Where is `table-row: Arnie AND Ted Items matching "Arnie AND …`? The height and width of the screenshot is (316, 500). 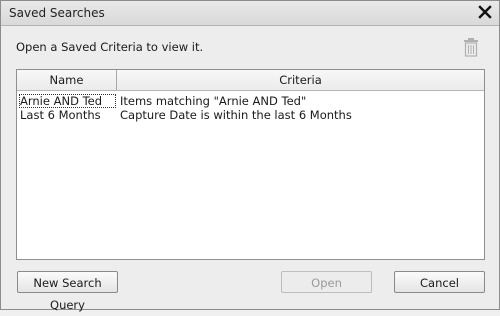 table-row: Arnie AND Ted Items matching "Arnie AND … is located at coordinates (250, 101).